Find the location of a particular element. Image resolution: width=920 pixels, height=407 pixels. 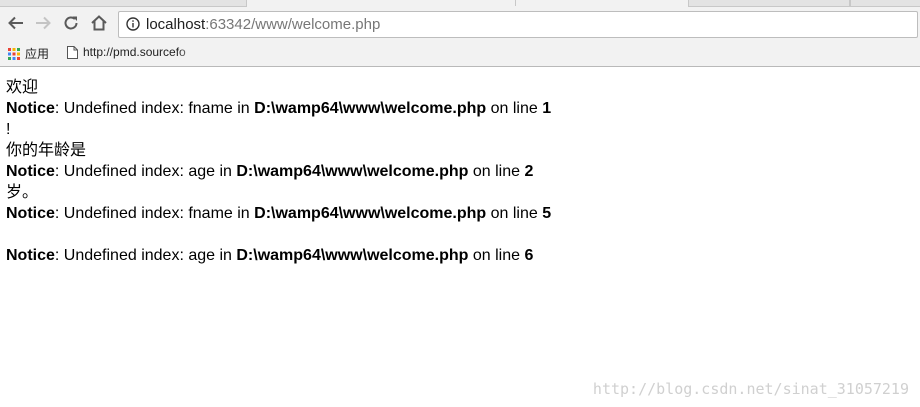

bookmark-pmd-label: http://pmd.sourcefo is located at coordinates (134, 52).